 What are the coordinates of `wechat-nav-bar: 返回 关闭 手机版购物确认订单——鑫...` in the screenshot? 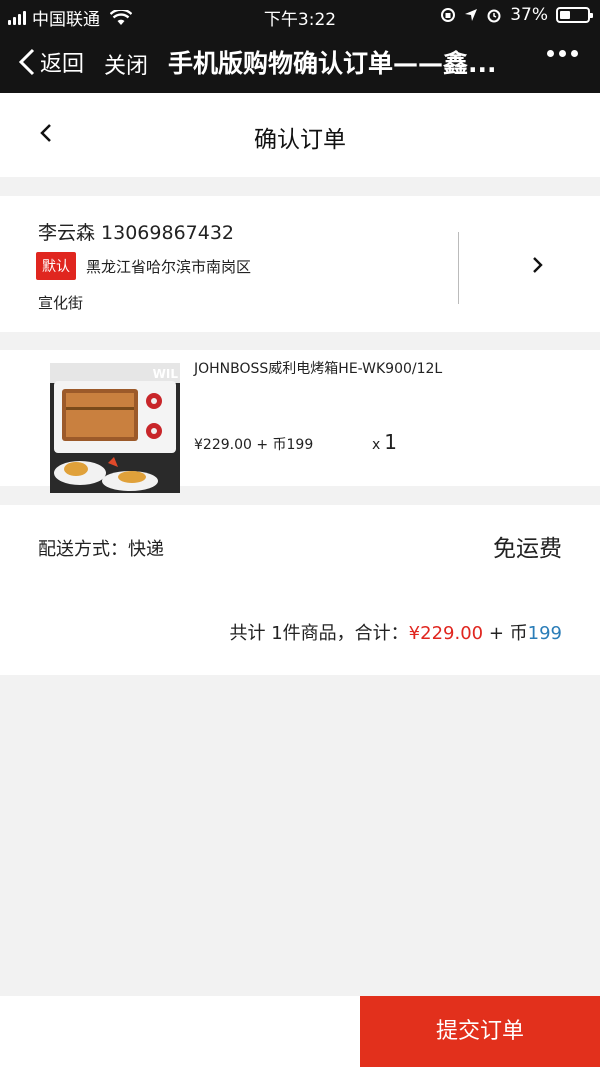 It's located at (300, 61).